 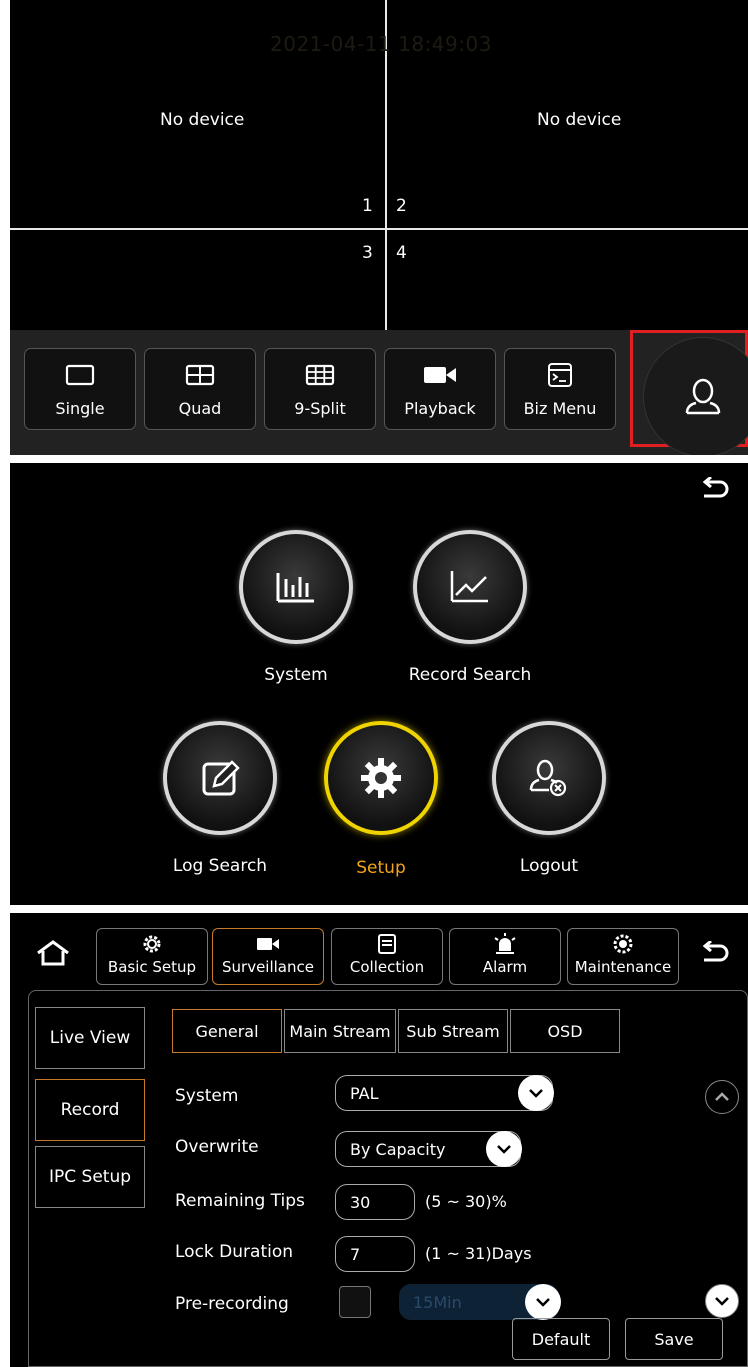 What do you see at coordinates (623, 944) in the screenshot?
I see `gears-icon` at bounding box center [623, 944].